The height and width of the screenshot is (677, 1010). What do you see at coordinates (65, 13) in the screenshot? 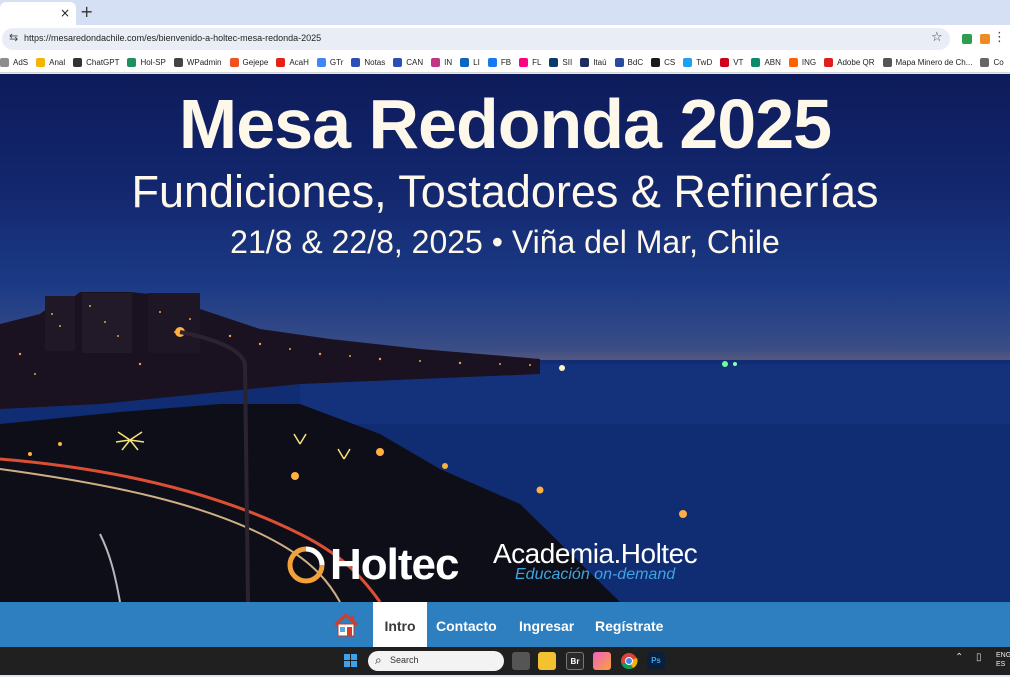
I see `tab-close-icon: ×` at bounding box center [65, 13].